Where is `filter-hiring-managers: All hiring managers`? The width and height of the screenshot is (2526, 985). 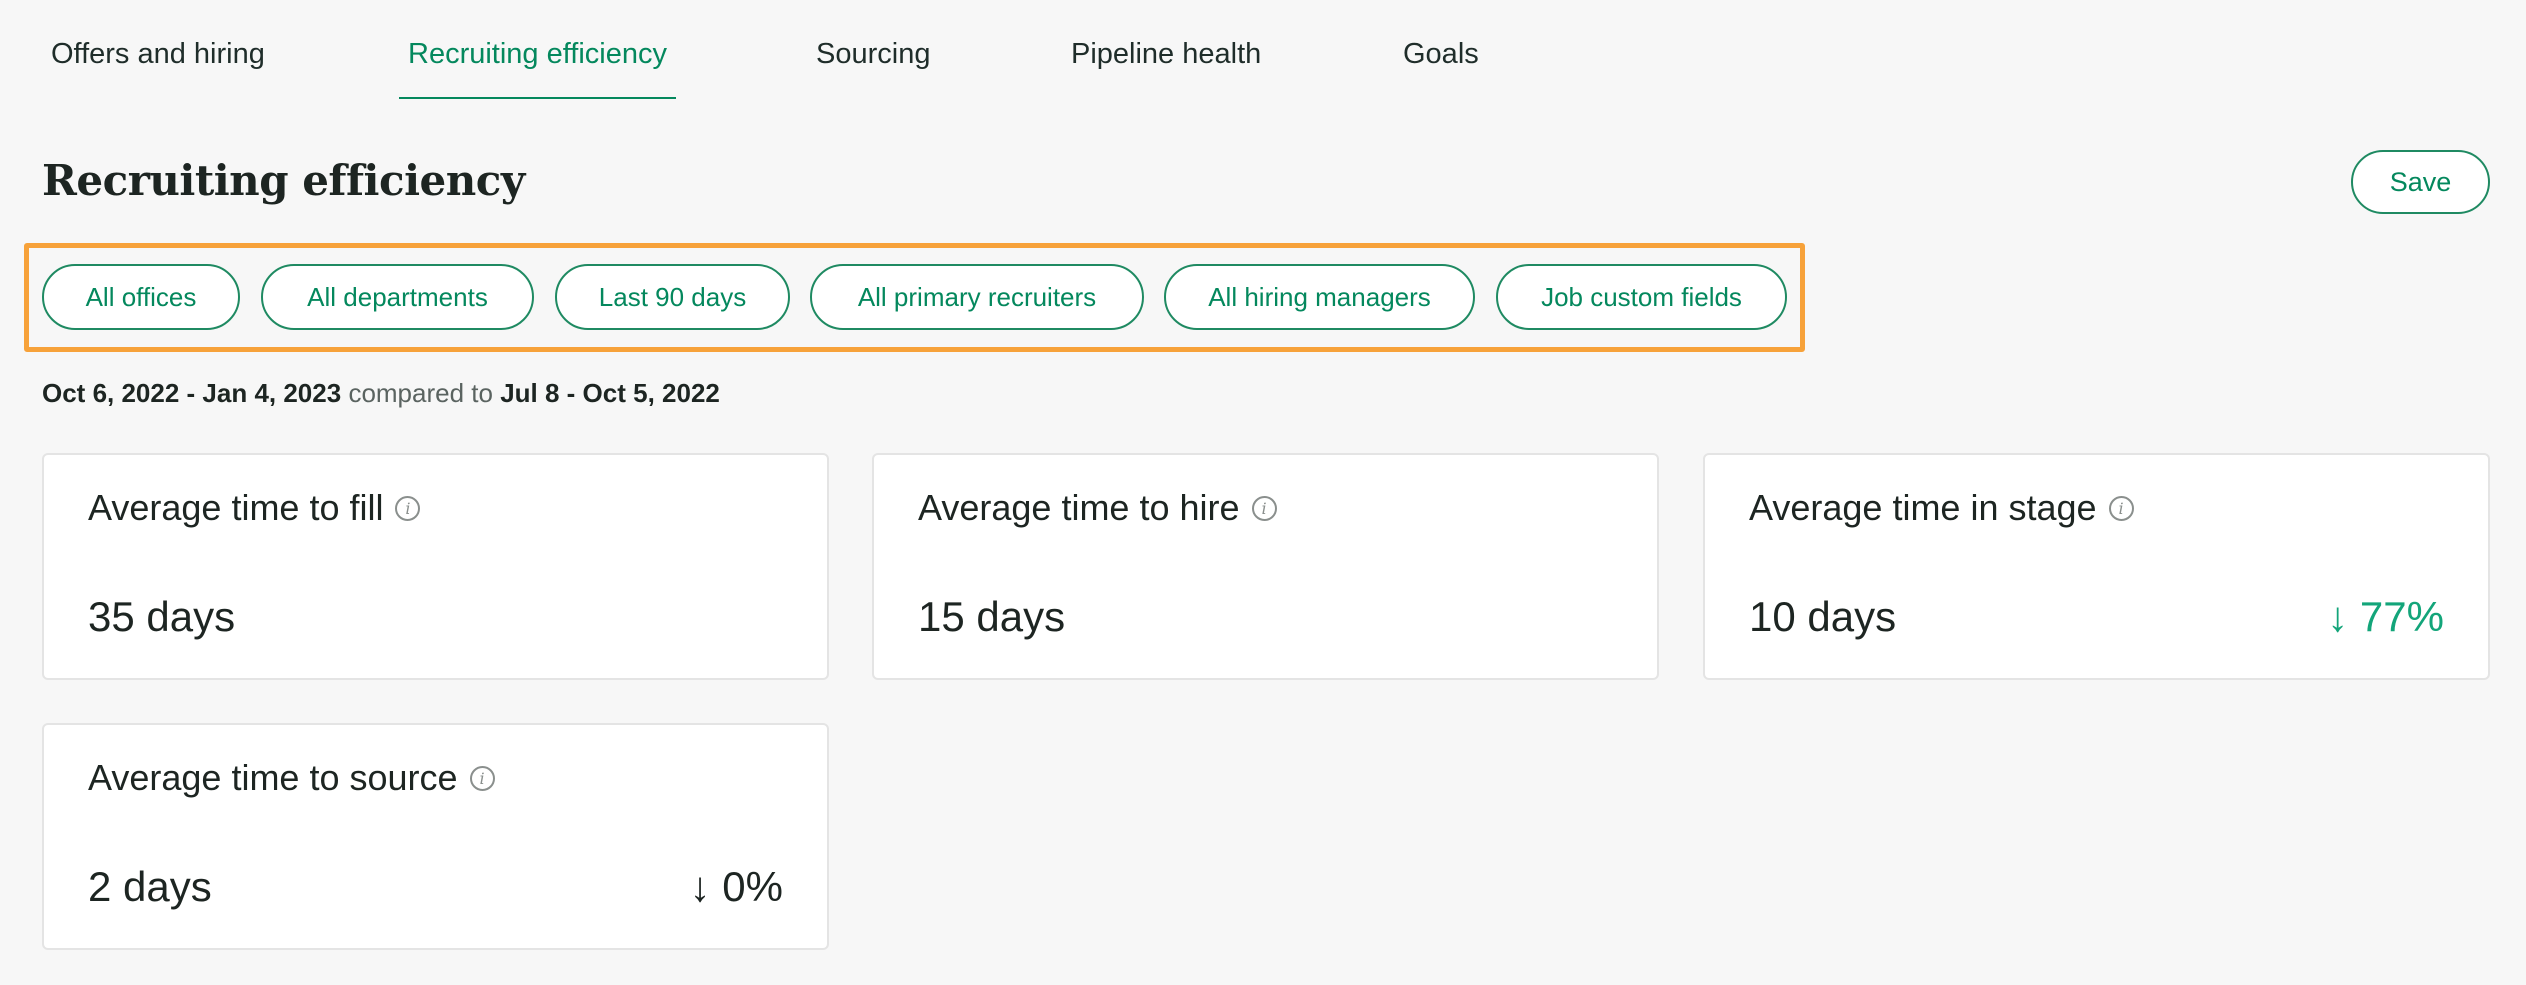 filter-hiring-managers: All hiring managers is located at coordinates (1319, 297).